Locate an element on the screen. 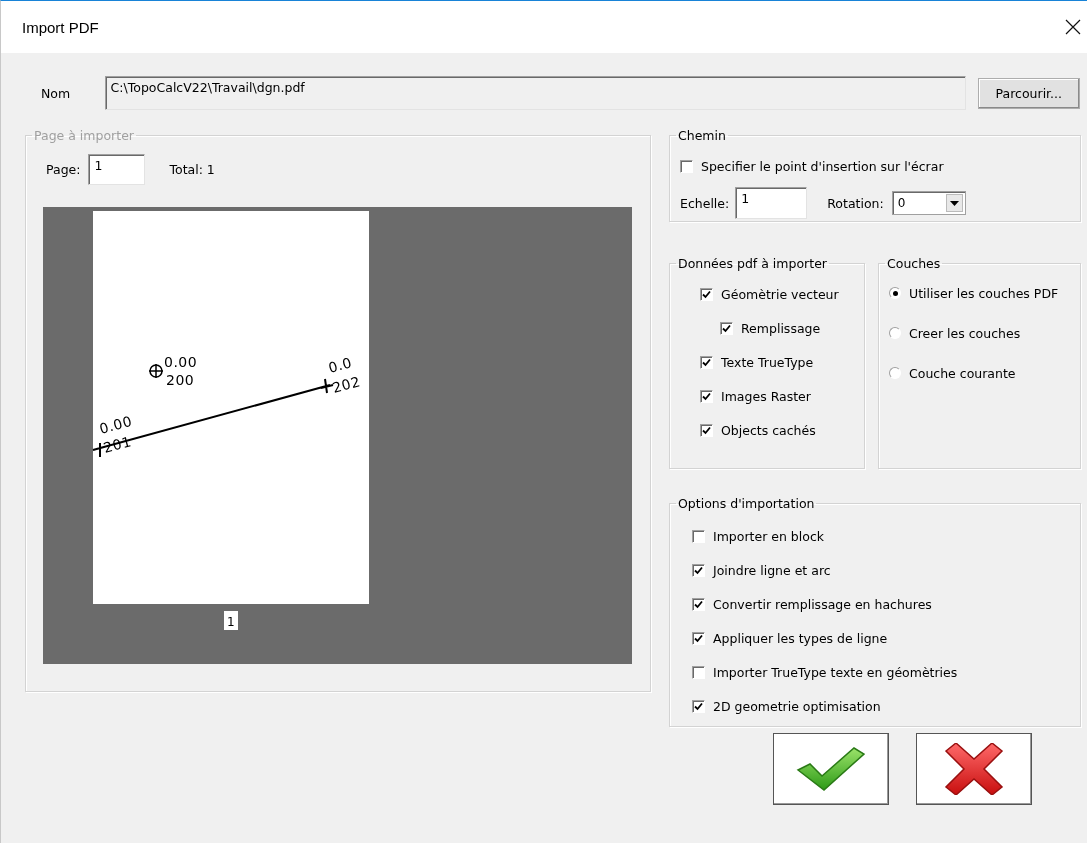 Image resolution: width=1087 pixels, height=843 pixels. checkbox-label: Remplissage is located at coordinates (781, 328).